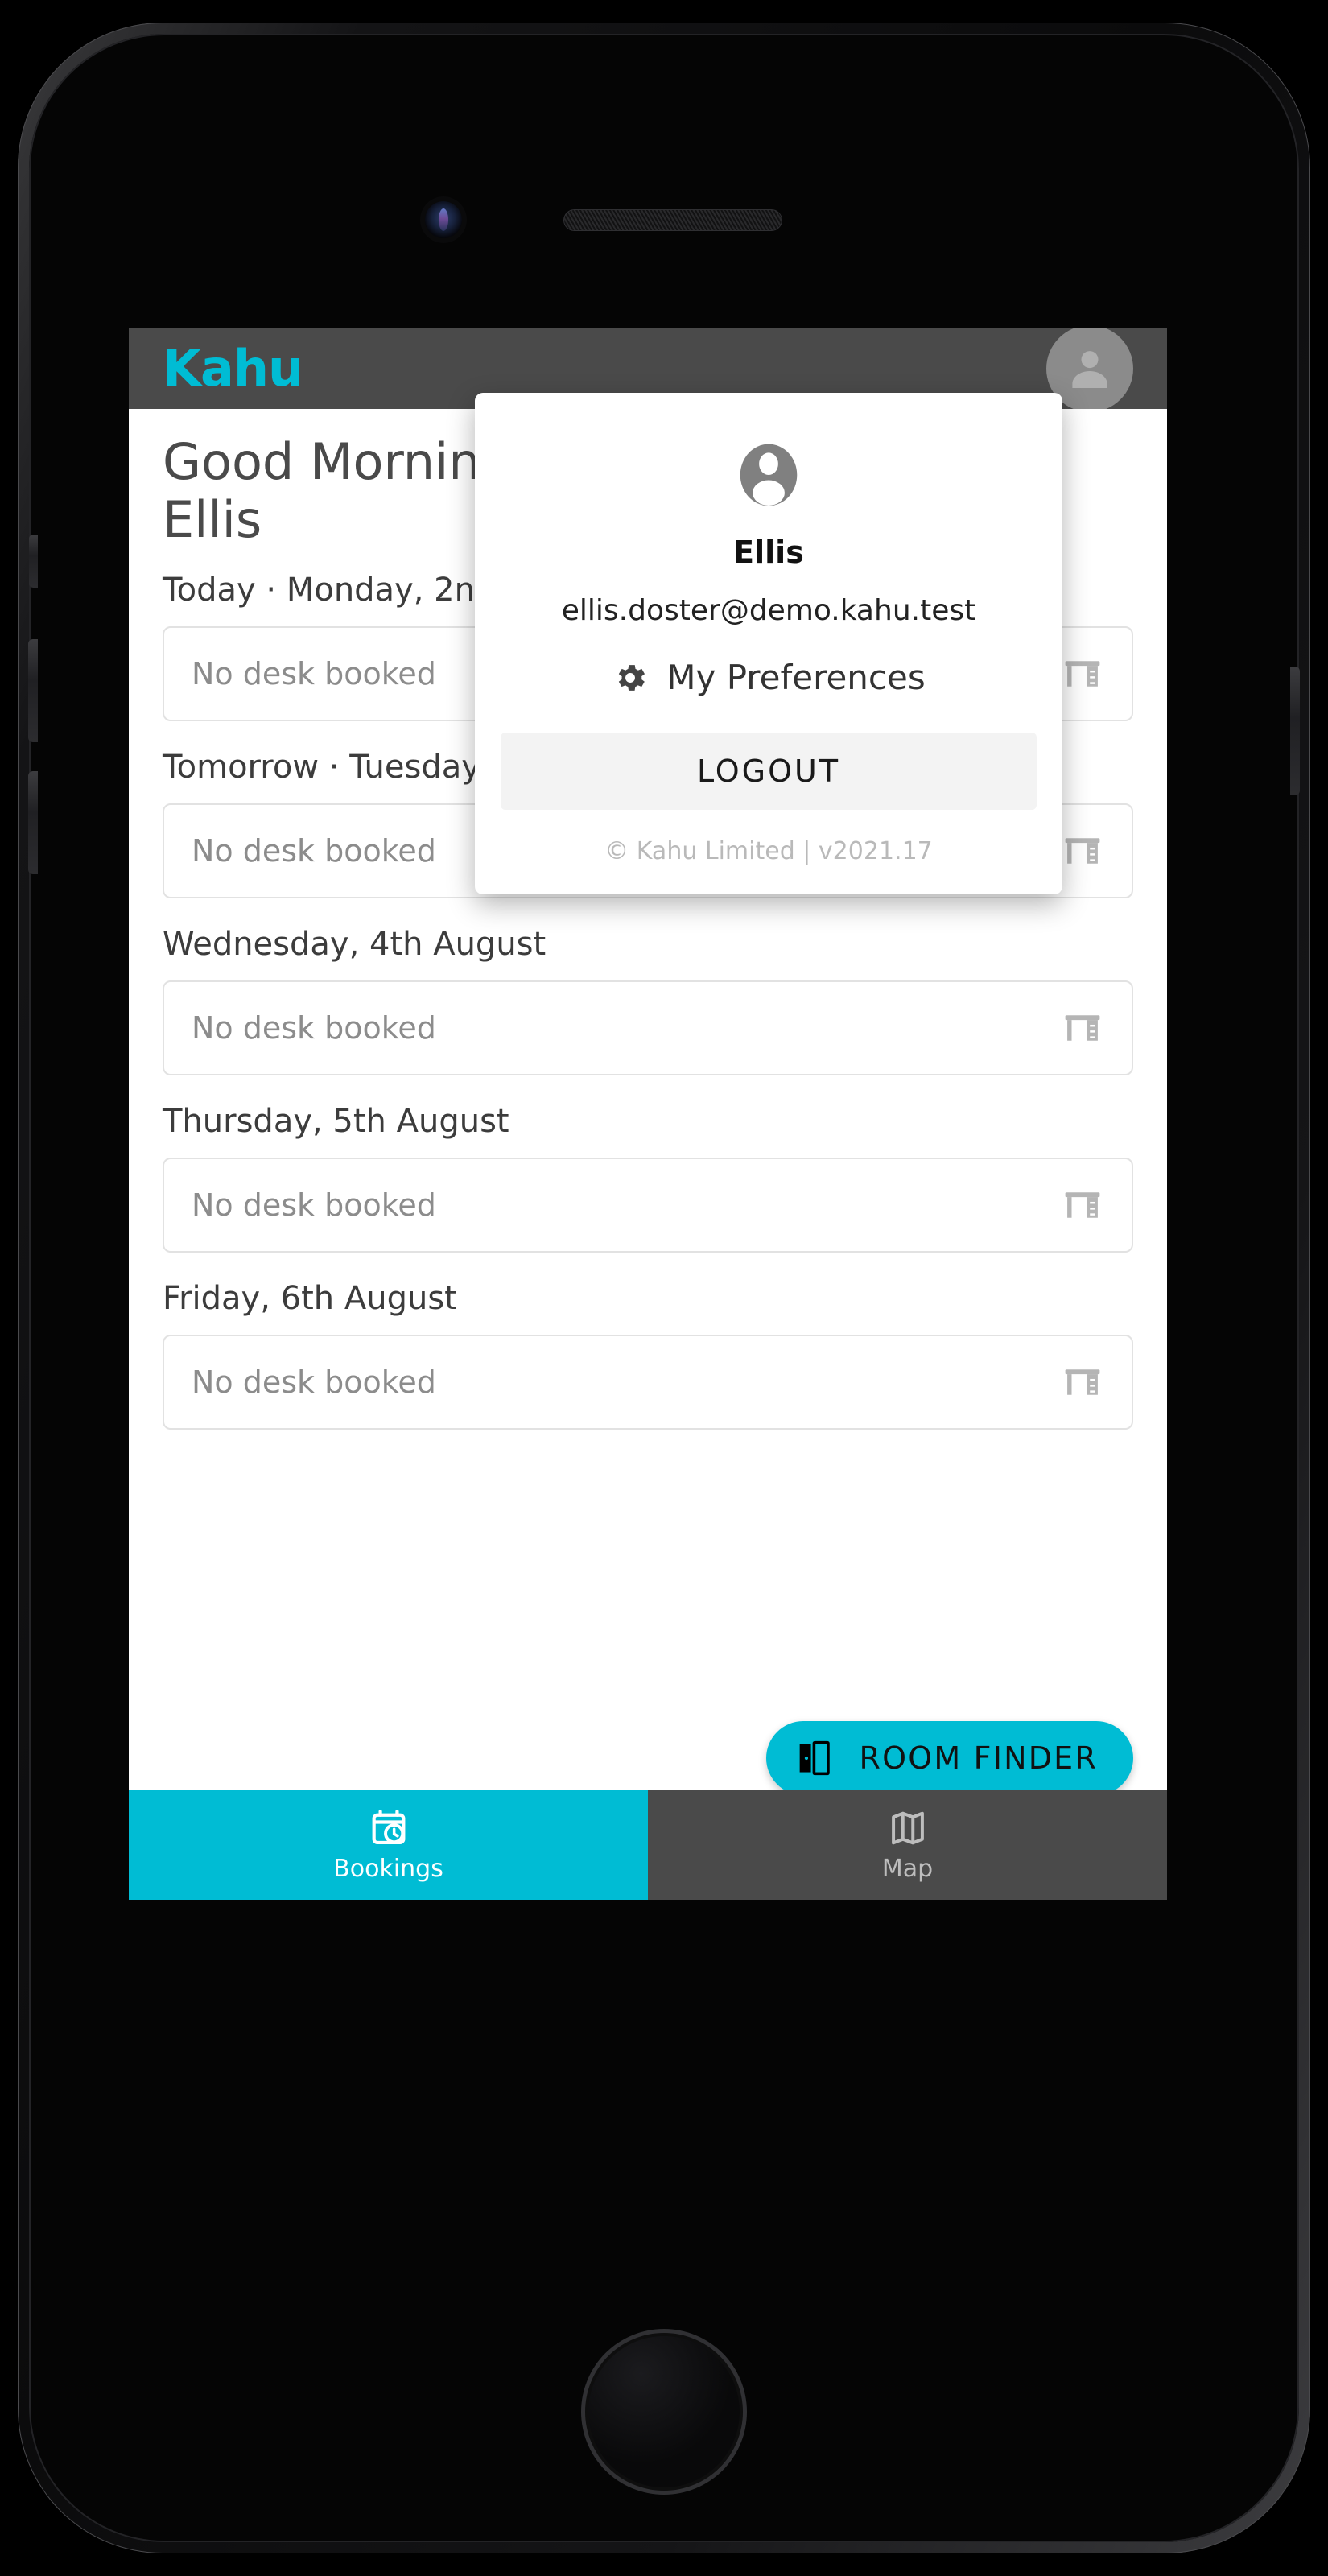 This screenshot has height=2576, width=1328. What do you see at coordinates (33, 690) in the screenshot?
I see `volume-up-button` at bounding box center [33, 690].